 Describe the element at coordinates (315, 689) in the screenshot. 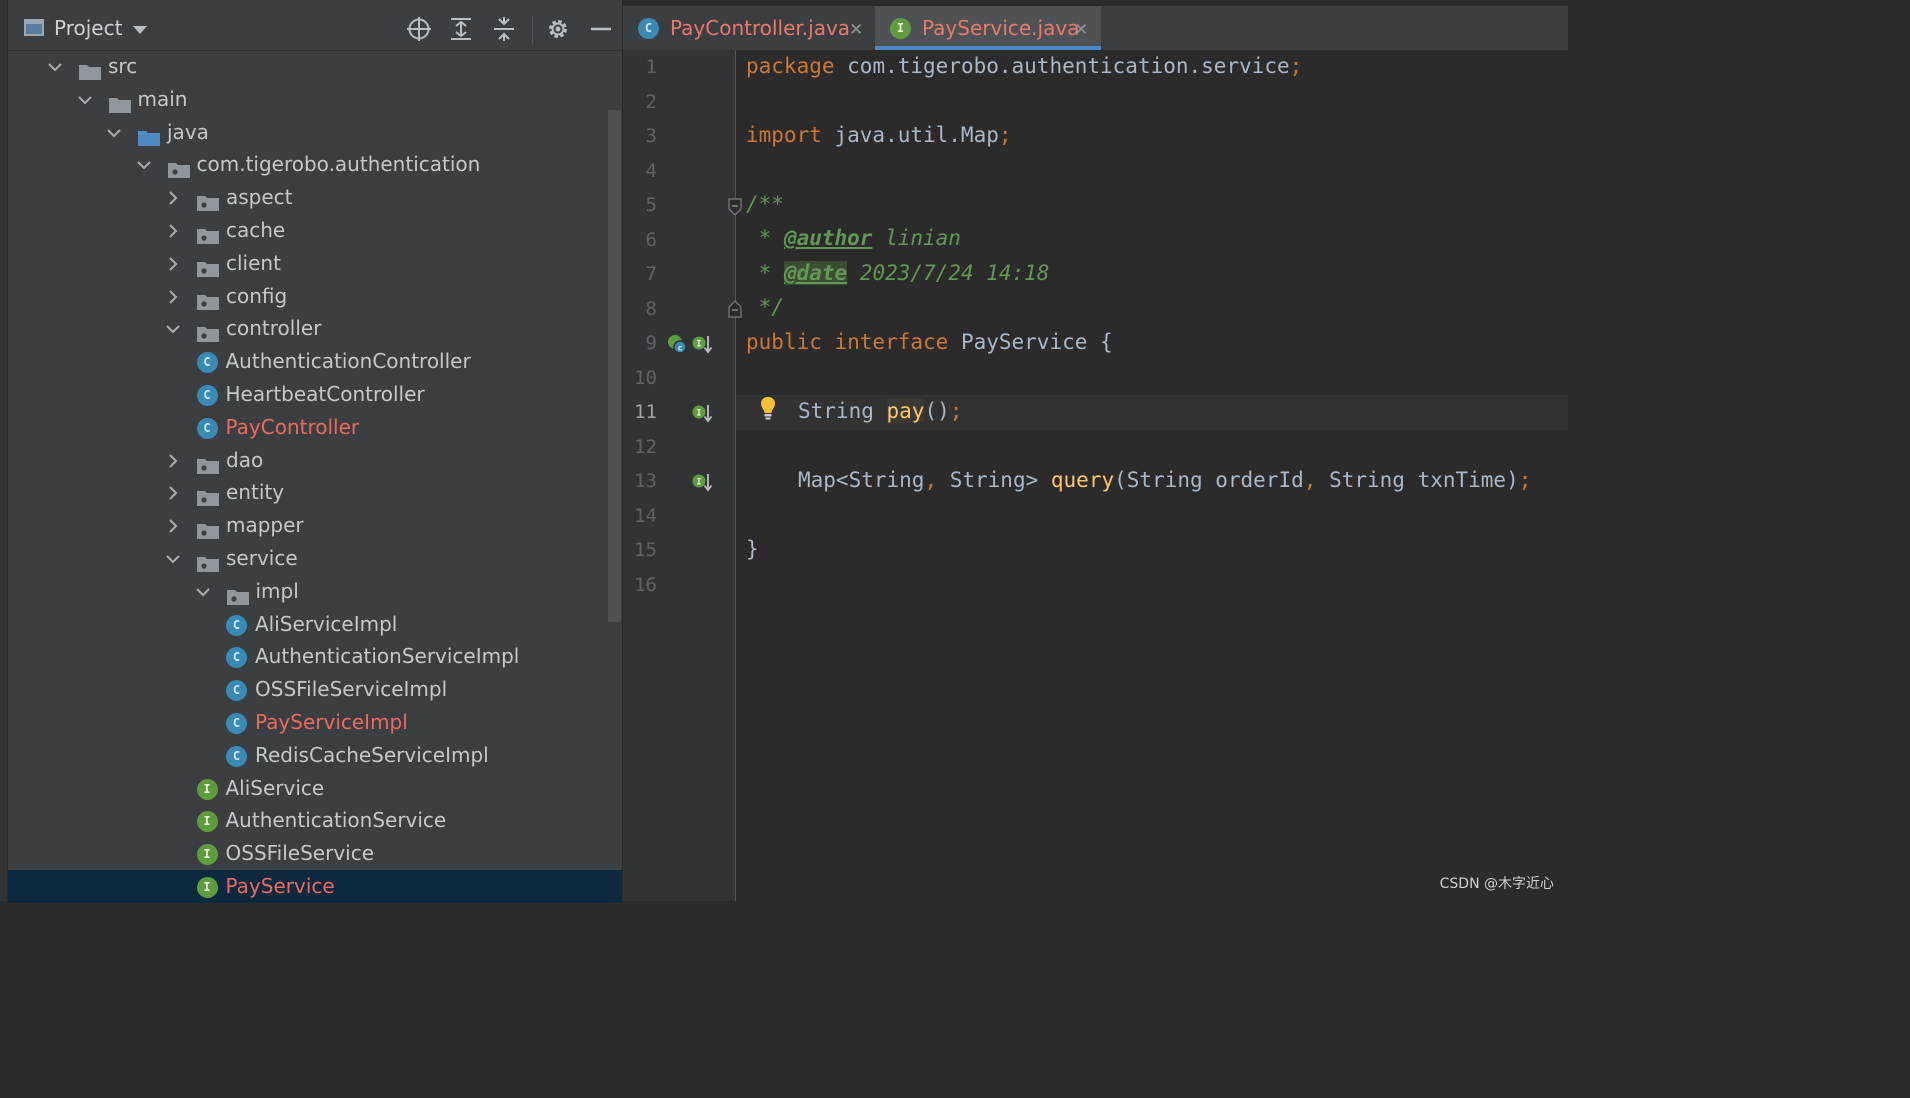

I see `tree-node-ossfileserviceimpl: C OSSFileServiceImpl` at that location.